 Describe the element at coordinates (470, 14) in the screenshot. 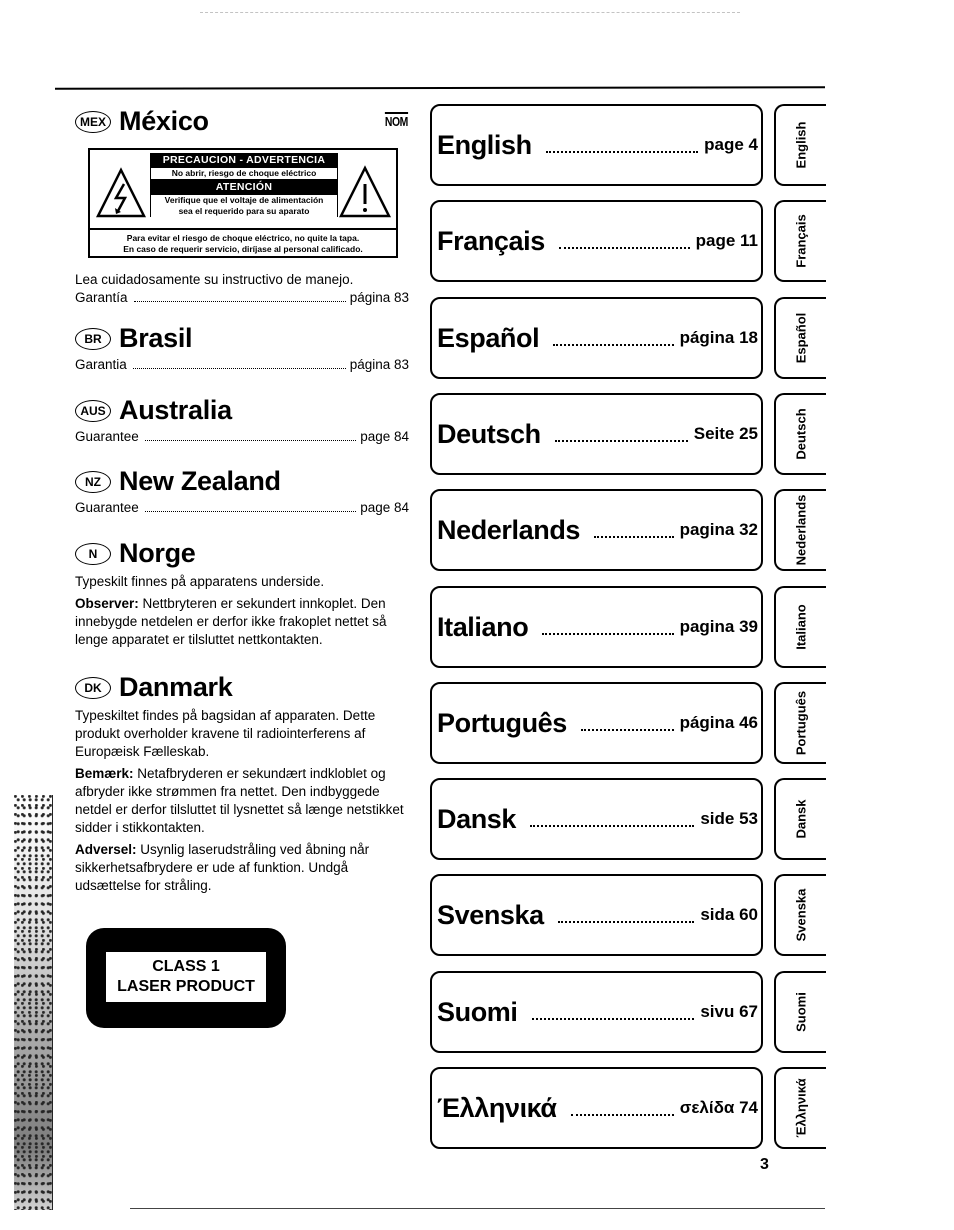

I see `scan-artifact` at that location.